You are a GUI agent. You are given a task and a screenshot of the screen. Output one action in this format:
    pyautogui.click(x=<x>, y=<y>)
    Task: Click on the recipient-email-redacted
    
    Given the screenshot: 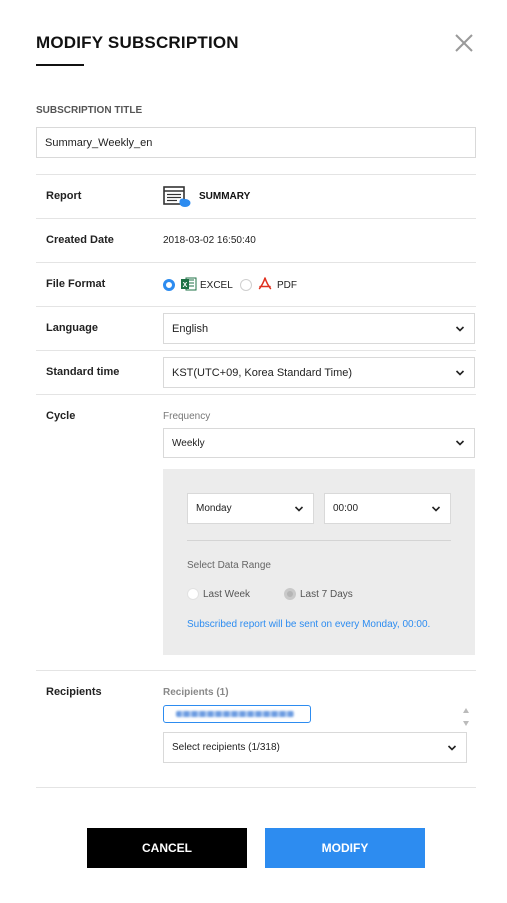 What is the action you would take?
    pyautogui.click(x=235, y=714)
    